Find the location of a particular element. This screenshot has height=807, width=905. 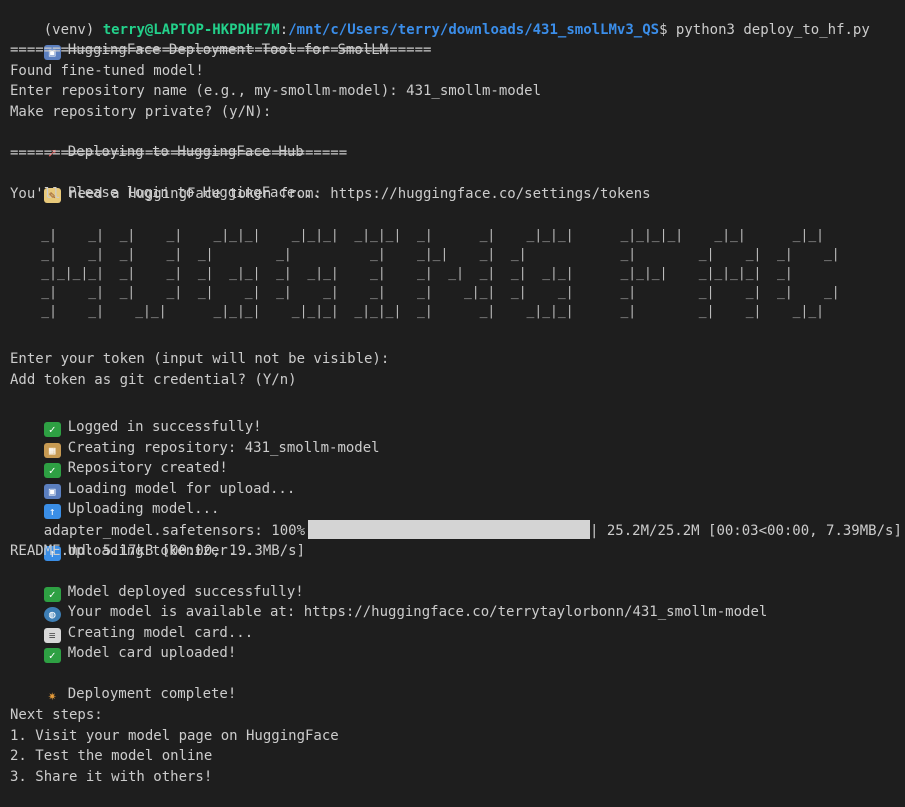

git-credential-line: Add token as git credential? (Y/n) is located at coordinates (153, 380).